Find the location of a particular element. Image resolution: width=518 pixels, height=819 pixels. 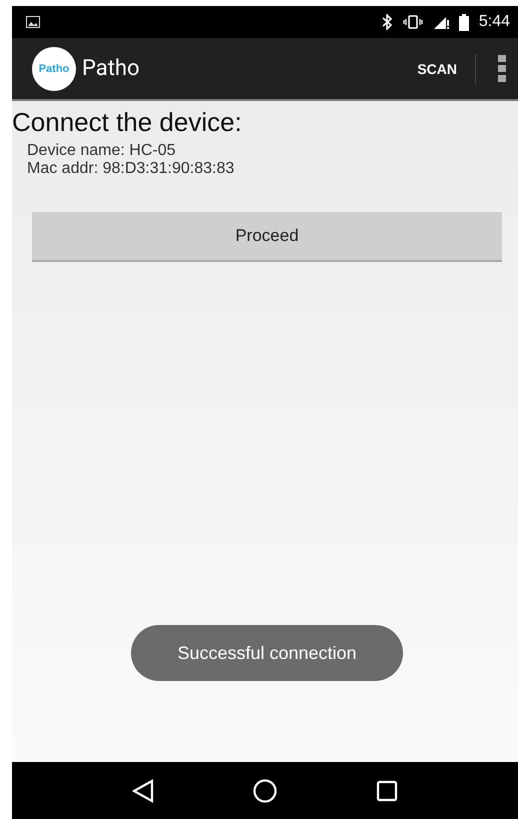

back-icon is located at coordinates (143, 790).